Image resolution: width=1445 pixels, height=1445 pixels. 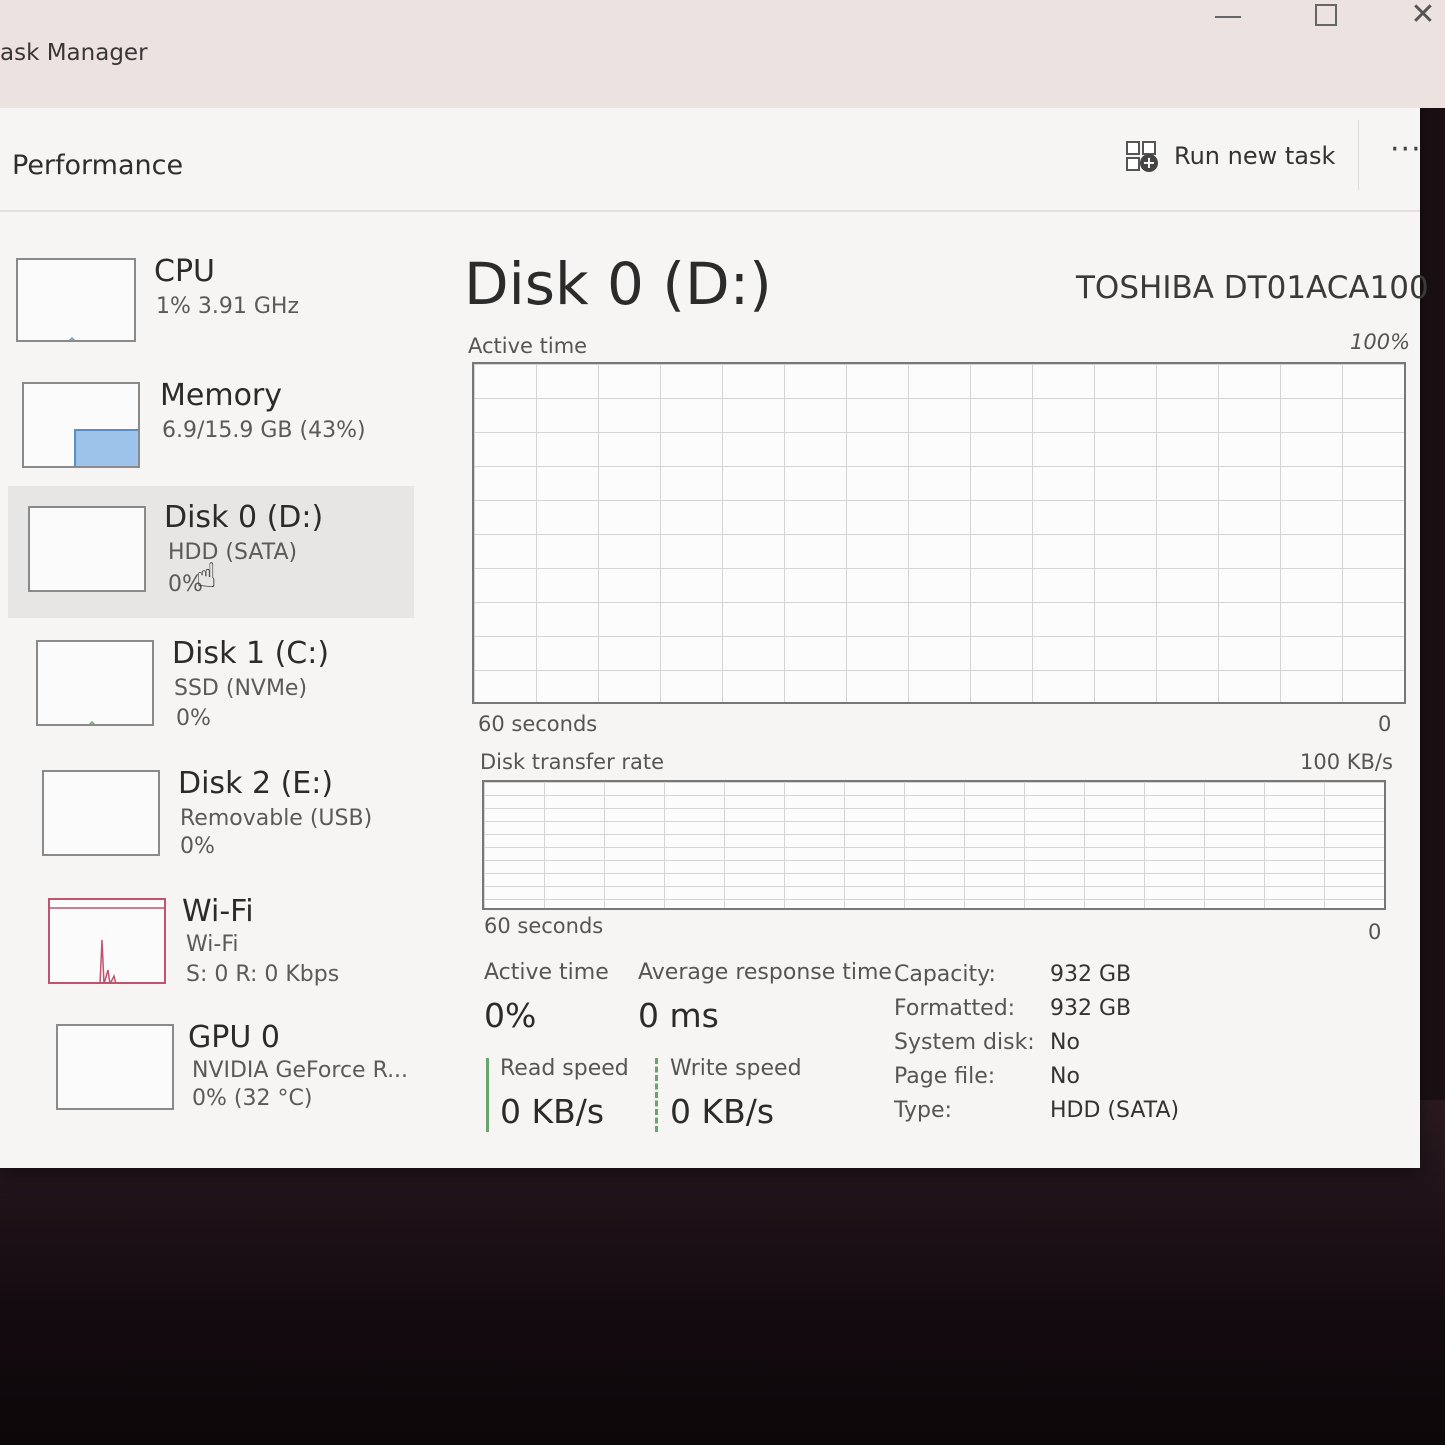 I want to click on run-new-task-label: Run new task, so click(x=1255, y=156).